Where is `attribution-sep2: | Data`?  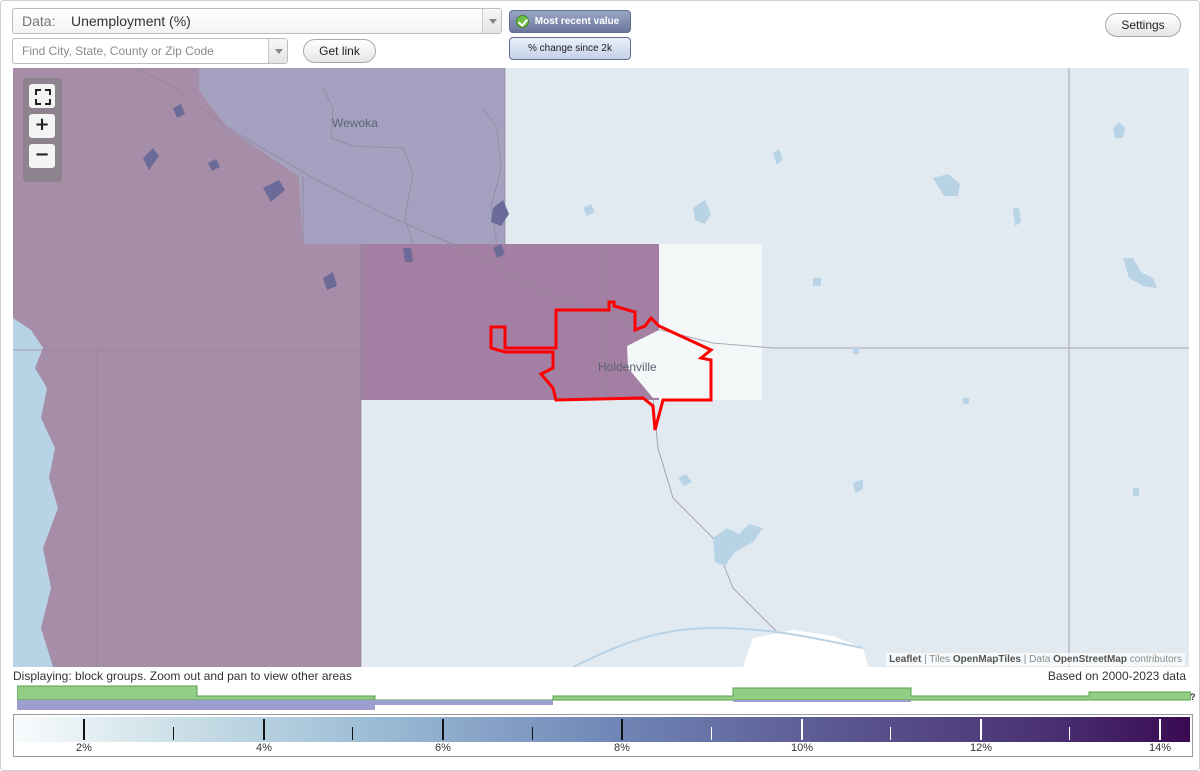
attribution-sep2: | Data is located at coordinates (1037, 659).